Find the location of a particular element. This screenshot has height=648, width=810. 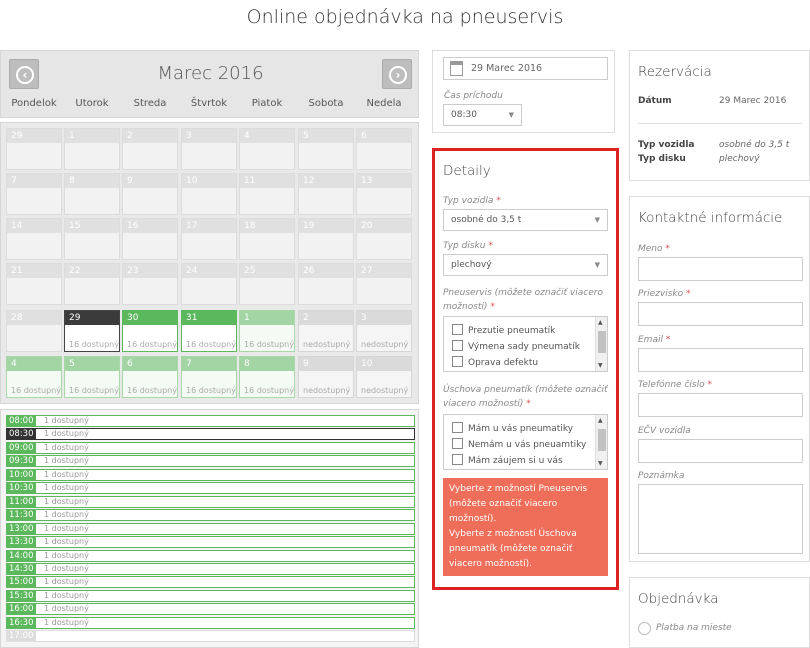

calendar-day-cell: 24 is located at coordinates (209, 284).